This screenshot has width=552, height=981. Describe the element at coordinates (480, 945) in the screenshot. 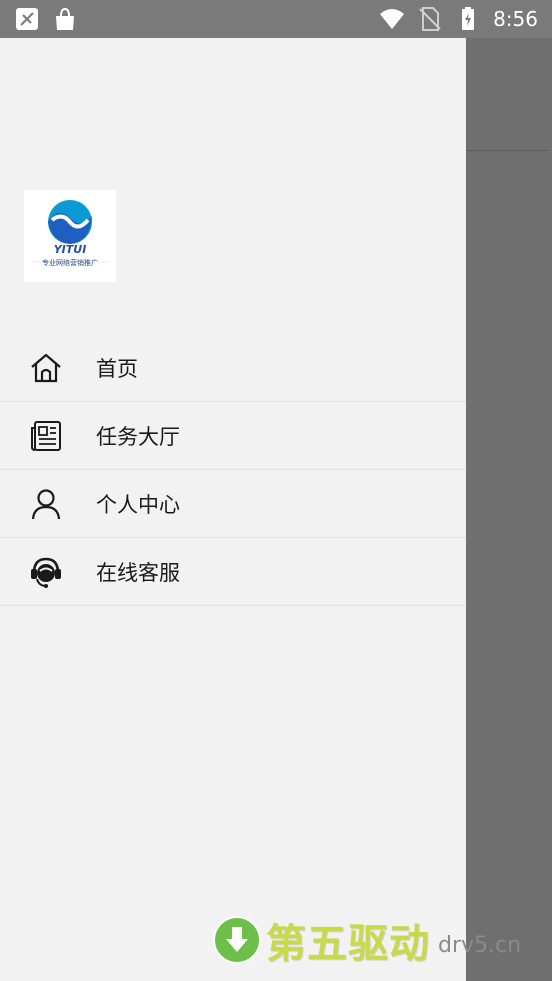

I see `watermark-domain: drv5.cn` at that location.